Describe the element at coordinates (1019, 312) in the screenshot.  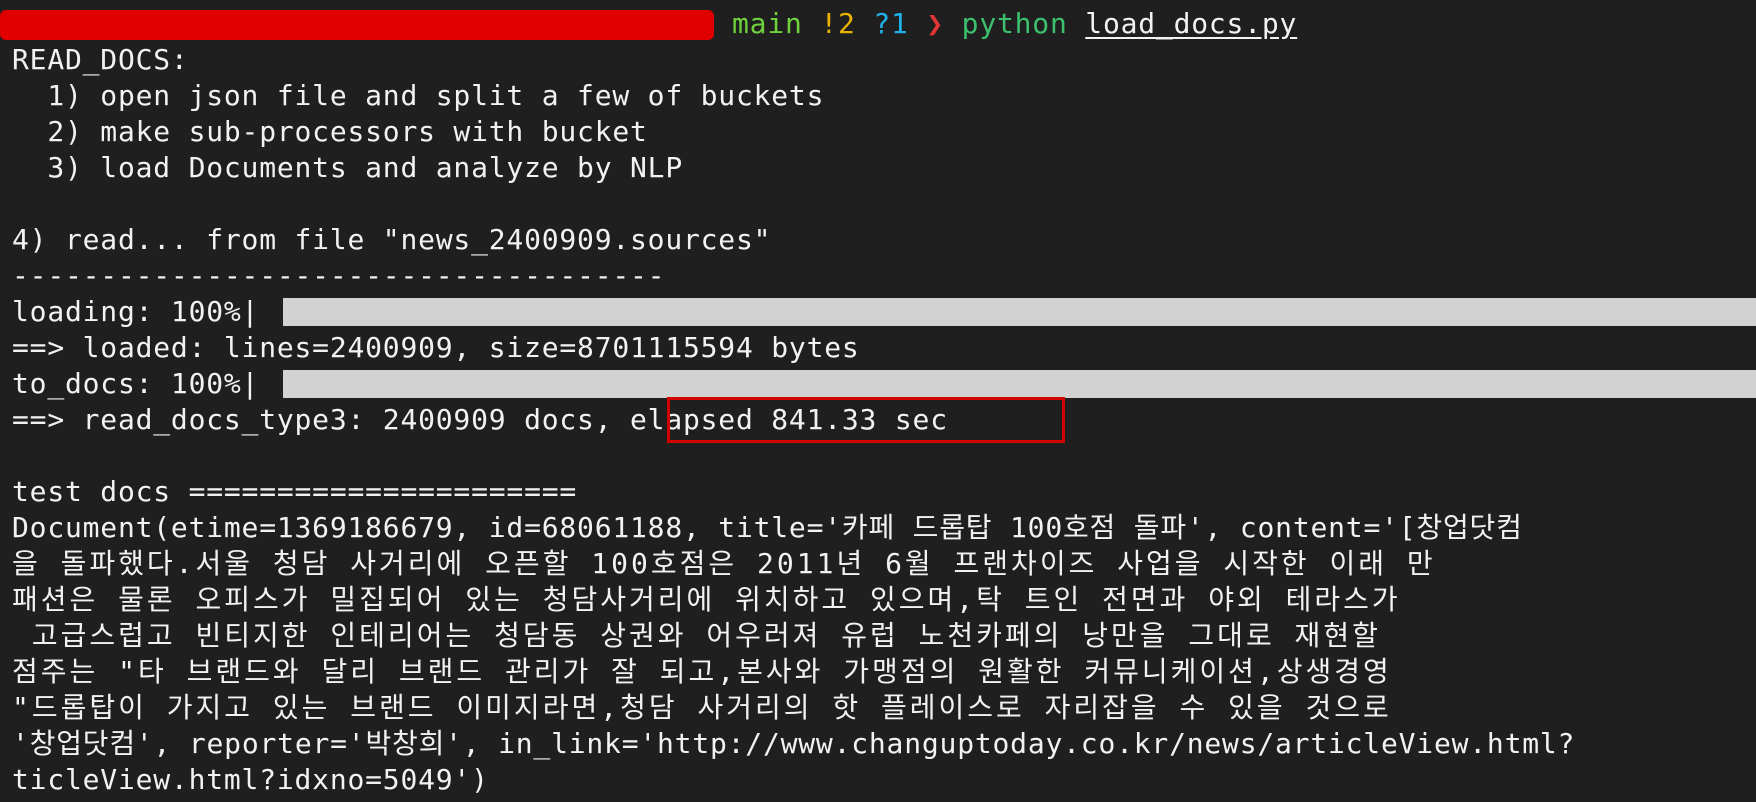
I see `loading-progress-bar` at that location.